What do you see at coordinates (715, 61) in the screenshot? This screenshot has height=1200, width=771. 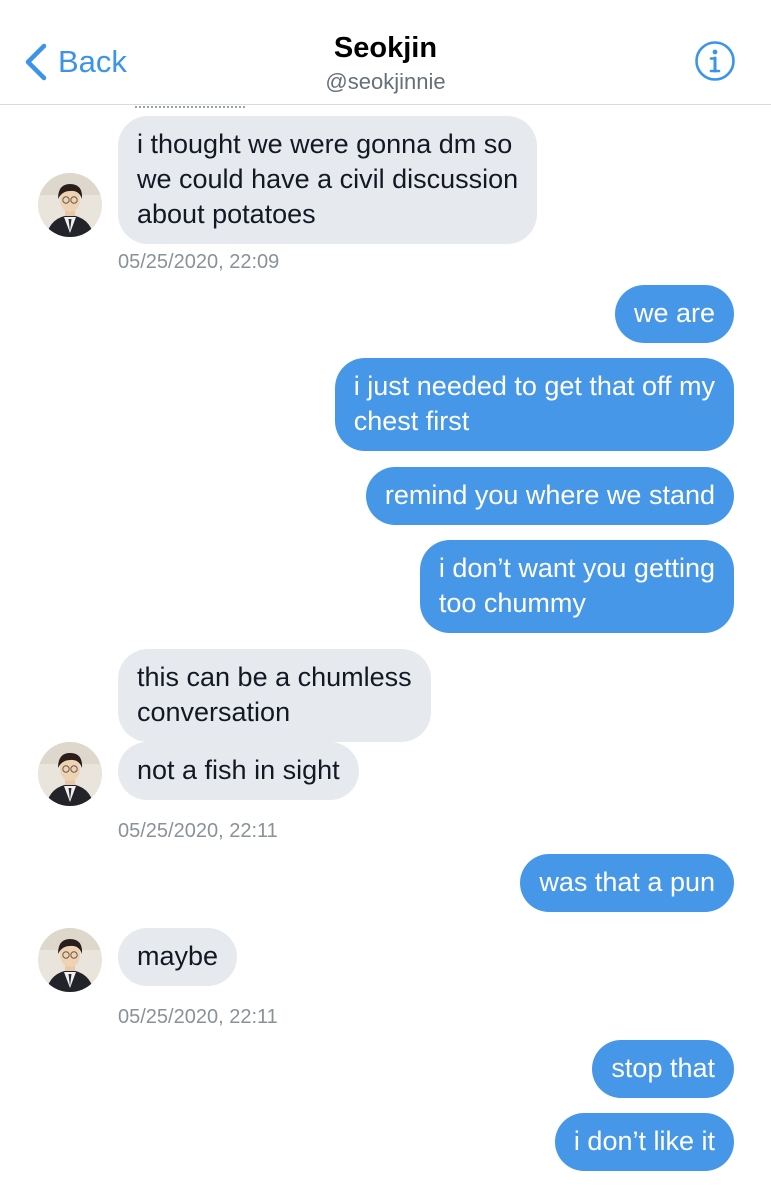 I see `info-circle-icon` at bounding box center [715, 61].